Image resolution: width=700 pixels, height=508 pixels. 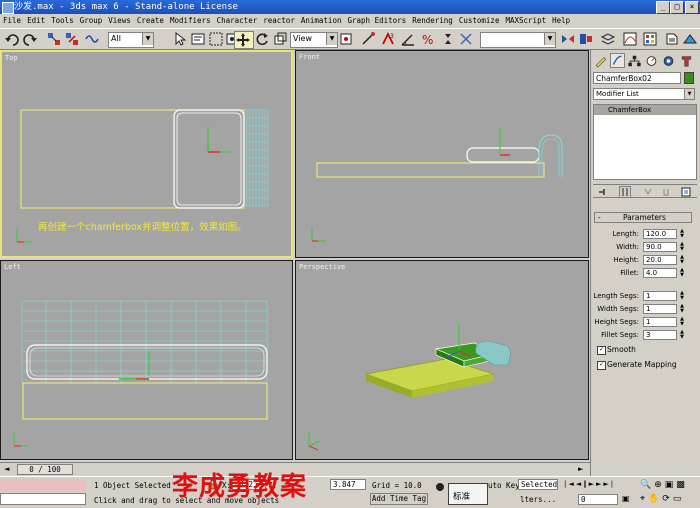 What do you see at coordinates (348, 484) in the screenshot?
I see `z-coordinate-field: 3.847` at bounding box center [348, 484].